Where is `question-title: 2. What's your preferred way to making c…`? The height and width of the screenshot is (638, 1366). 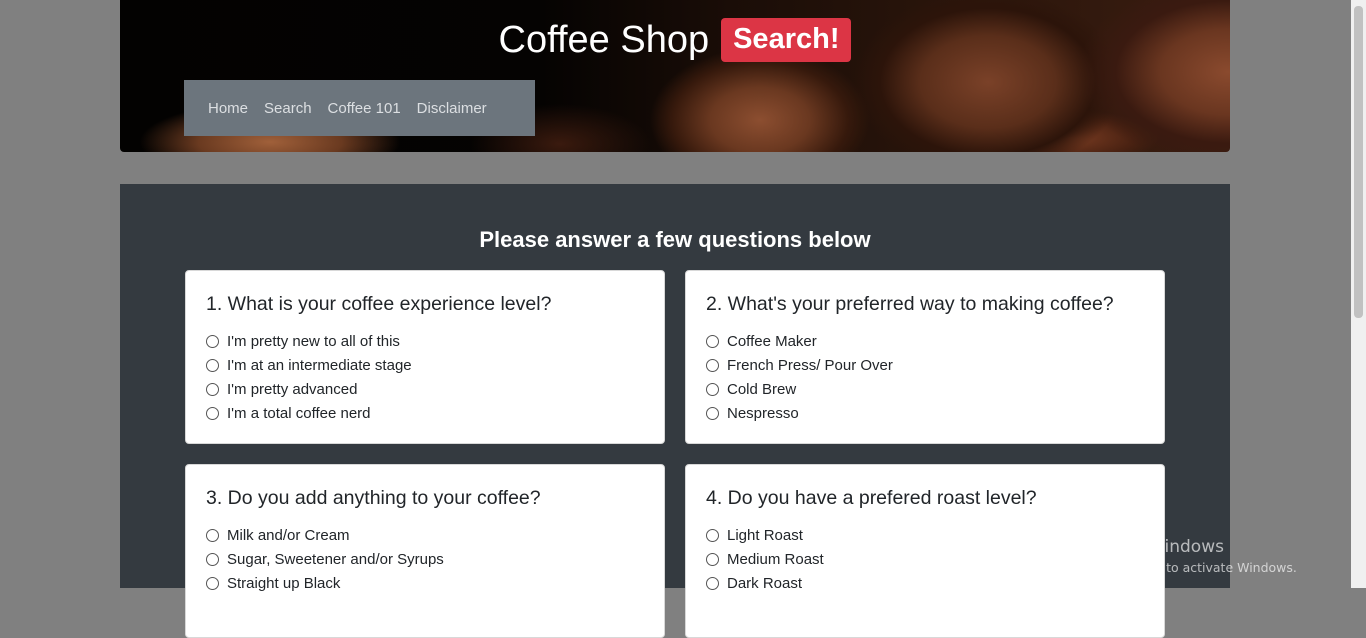 question-title: 2. What's your preferred way to making c… is located at coordinates (910, 304).